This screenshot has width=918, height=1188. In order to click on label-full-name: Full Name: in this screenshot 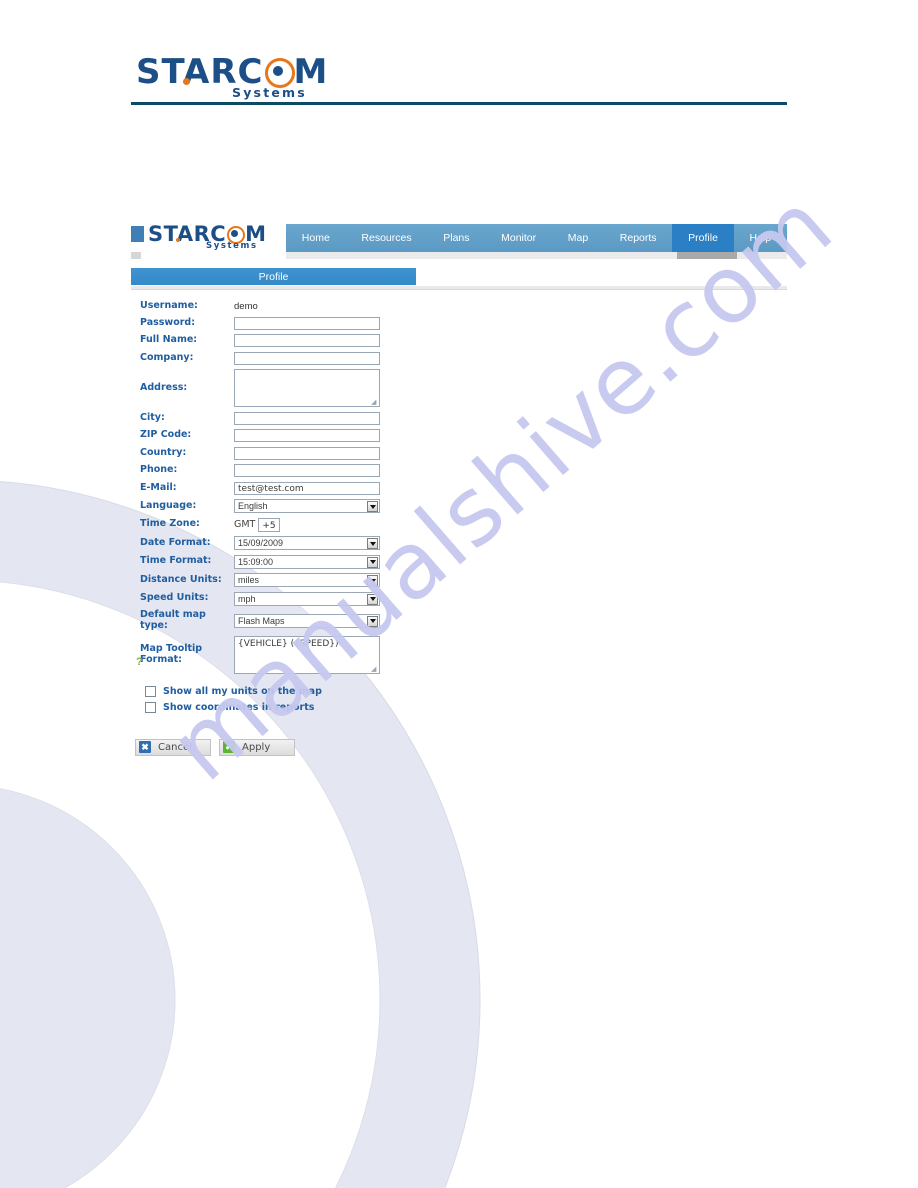, I will do `click(169, 340)`.